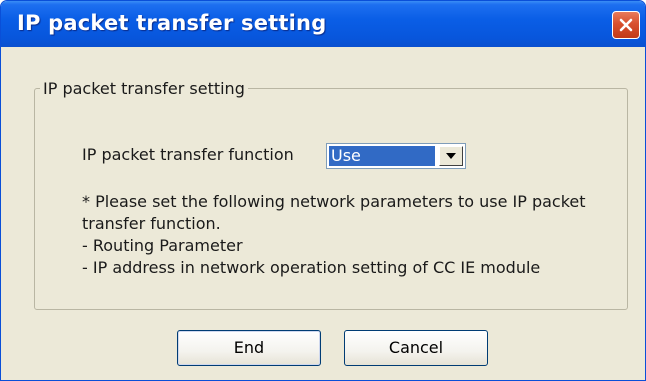  What do you see at coordinates (162, 245) in the screenshot?
I see `note-line: - Routing Parameter` at bounding box center [162, 245].